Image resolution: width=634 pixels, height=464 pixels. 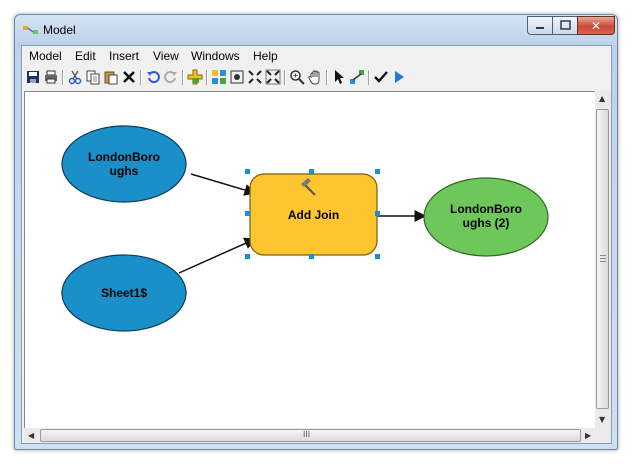 What do you see at coordinates (215, 56) in the screenshot?
I see `menu-windows: Windows` at bounding box center [215, 56].